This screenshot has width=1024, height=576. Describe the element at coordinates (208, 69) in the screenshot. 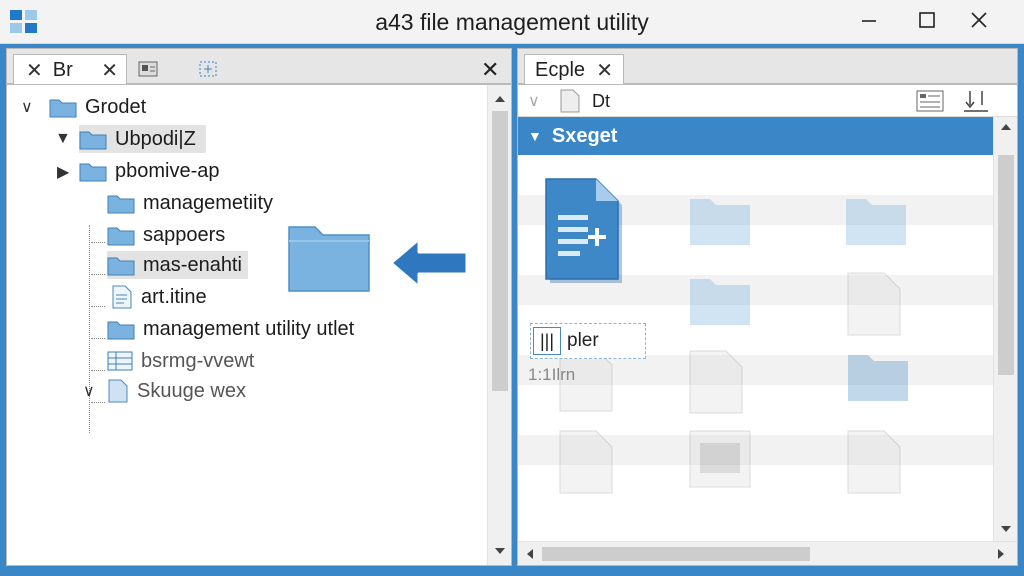

I see `new-tab-icon` at that location.